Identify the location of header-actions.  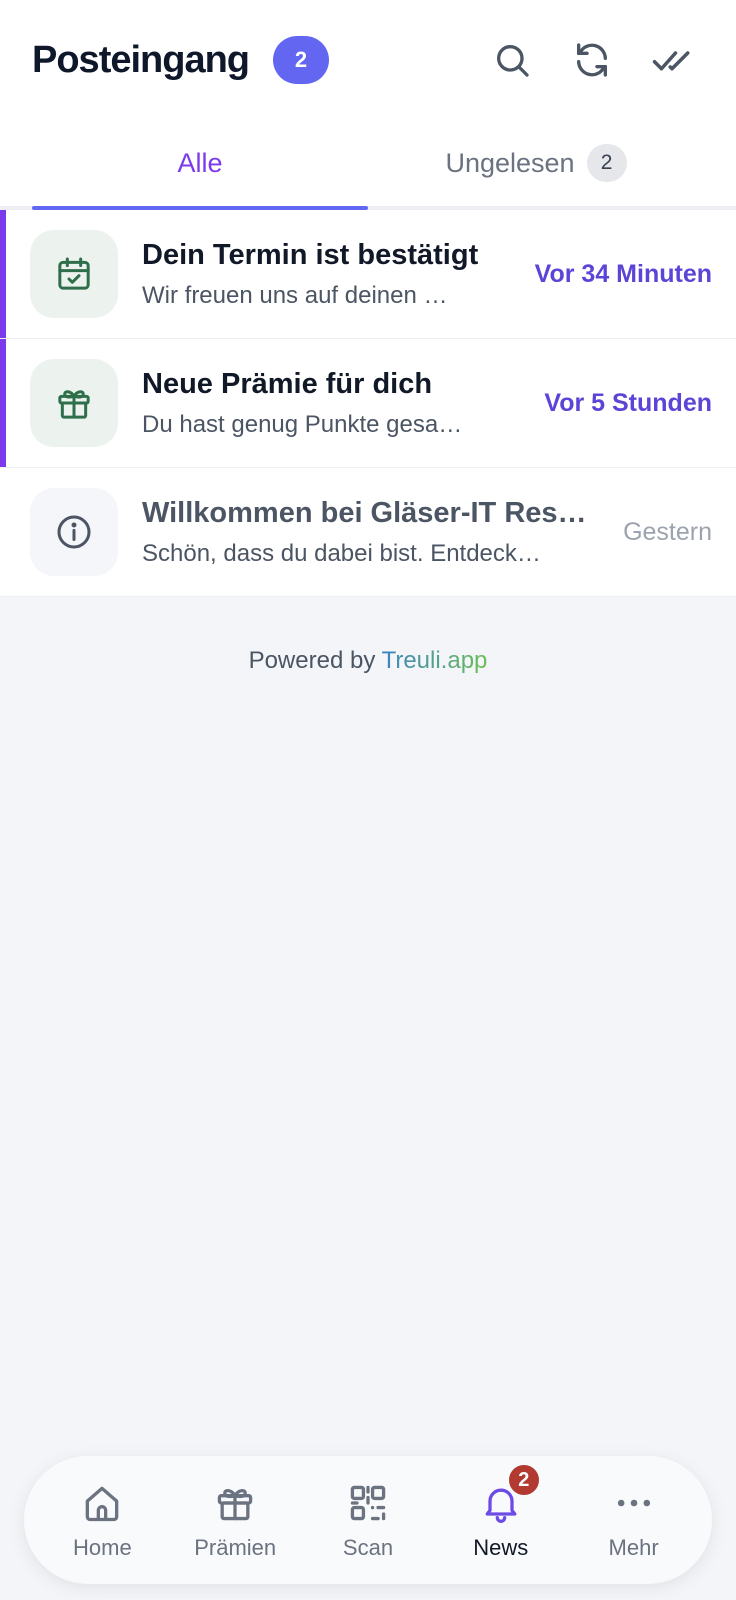
(592, 60).